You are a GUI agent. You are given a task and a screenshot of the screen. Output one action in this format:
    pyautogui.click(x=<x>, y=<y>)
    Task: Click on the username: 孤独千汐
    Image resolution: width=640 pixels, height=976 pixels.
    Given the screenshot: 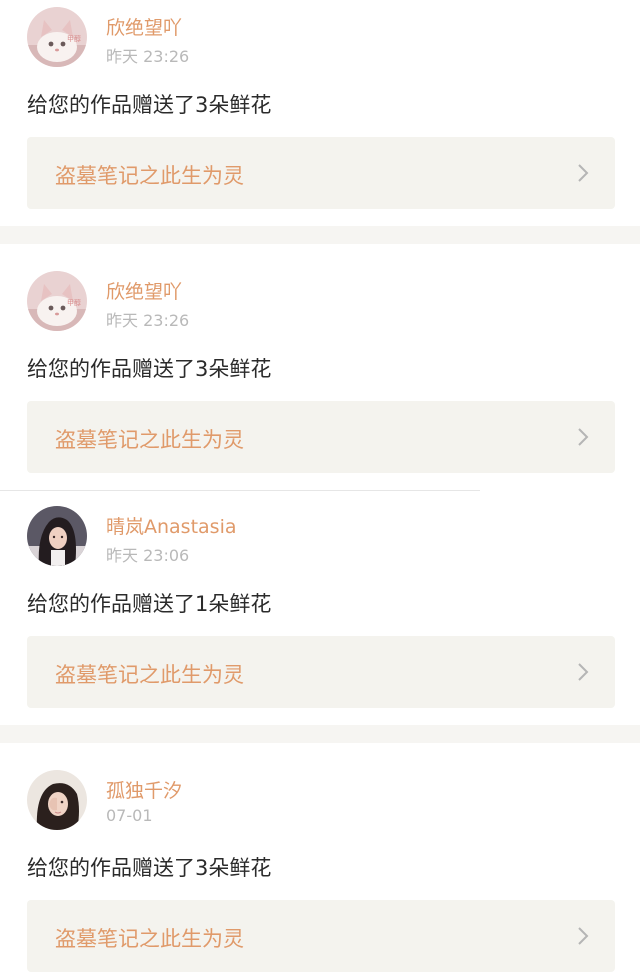 What is the action you would take?
    pyautogui.click(x=144, y=789)
    